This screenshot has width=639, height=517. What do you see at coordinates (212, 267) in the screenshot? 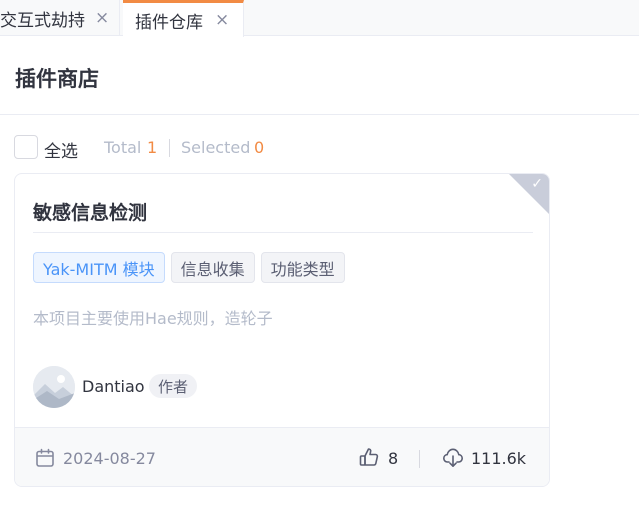
I see `tag-info-collection: 信息收集` at bounding box center [212, 267].